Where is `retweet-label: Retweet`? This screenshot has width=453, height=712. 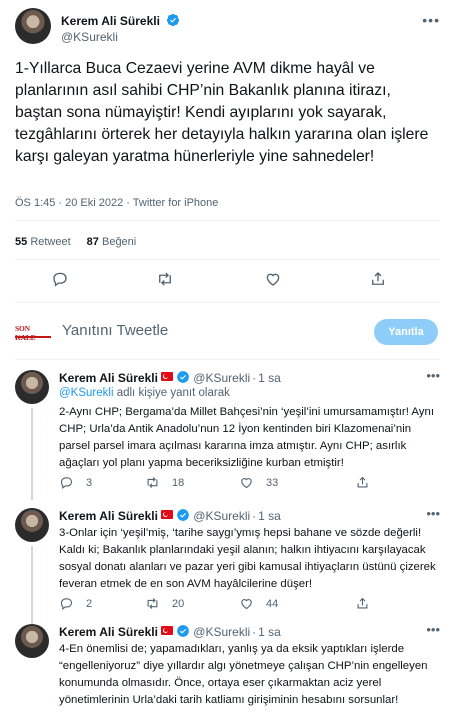 retweet-label: Retweet is located at coordinates (50, 242).